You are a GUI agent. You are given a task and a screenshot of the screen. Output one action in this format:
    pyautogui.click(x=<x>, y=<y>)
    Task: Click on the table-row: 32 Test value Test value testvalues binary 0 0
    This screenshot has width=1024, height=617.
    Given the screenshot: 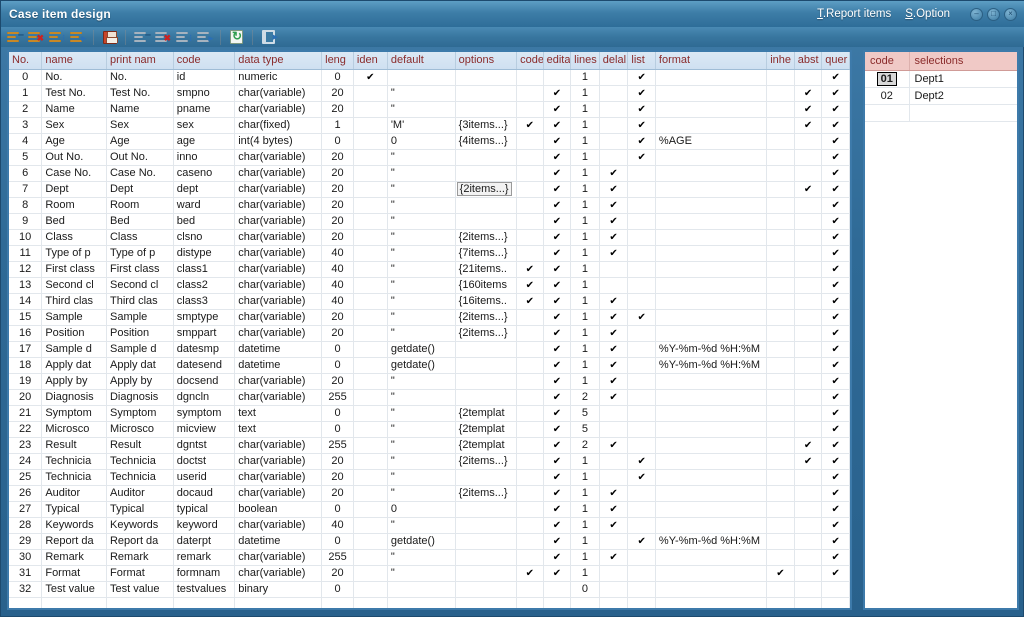 What is the action you would take?
    pyautogui.click(x=429, y=589)
    